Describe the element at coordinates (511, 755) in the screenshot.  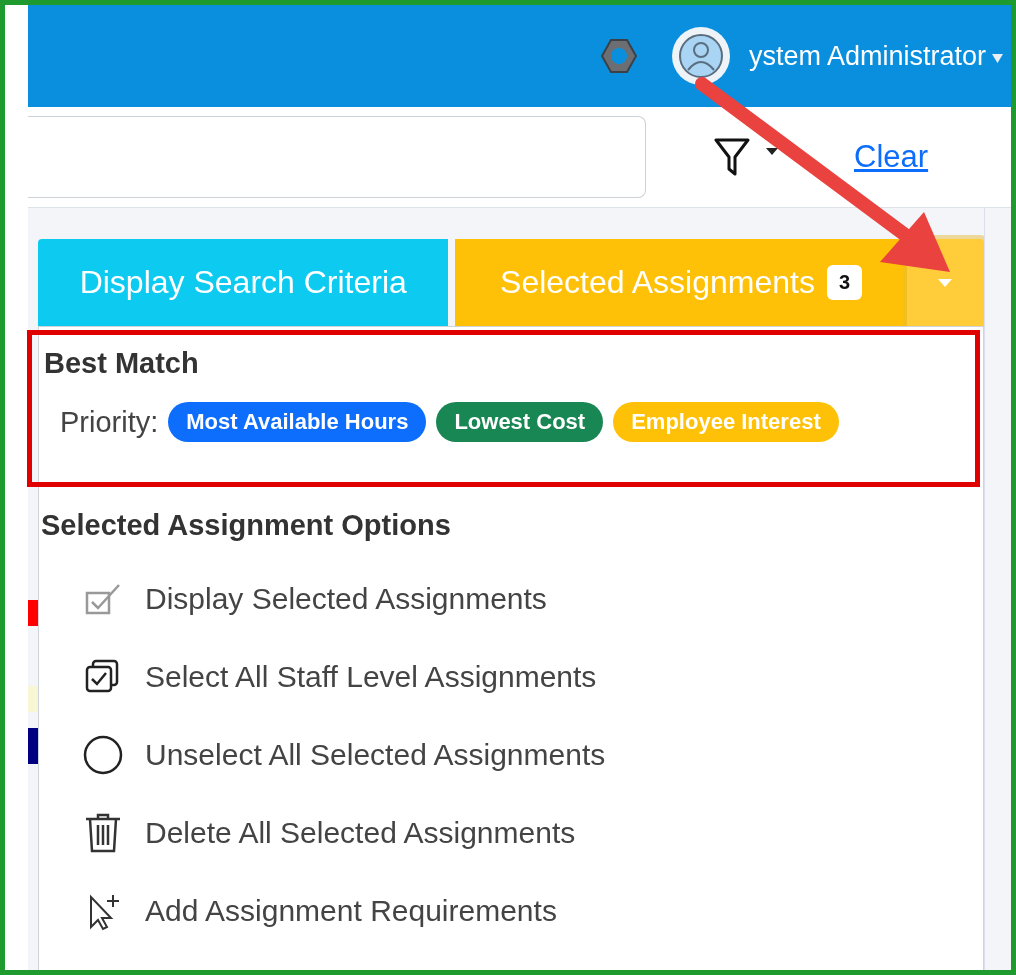
I see `menu-item: Unselect All Selected Assignments` at that location.